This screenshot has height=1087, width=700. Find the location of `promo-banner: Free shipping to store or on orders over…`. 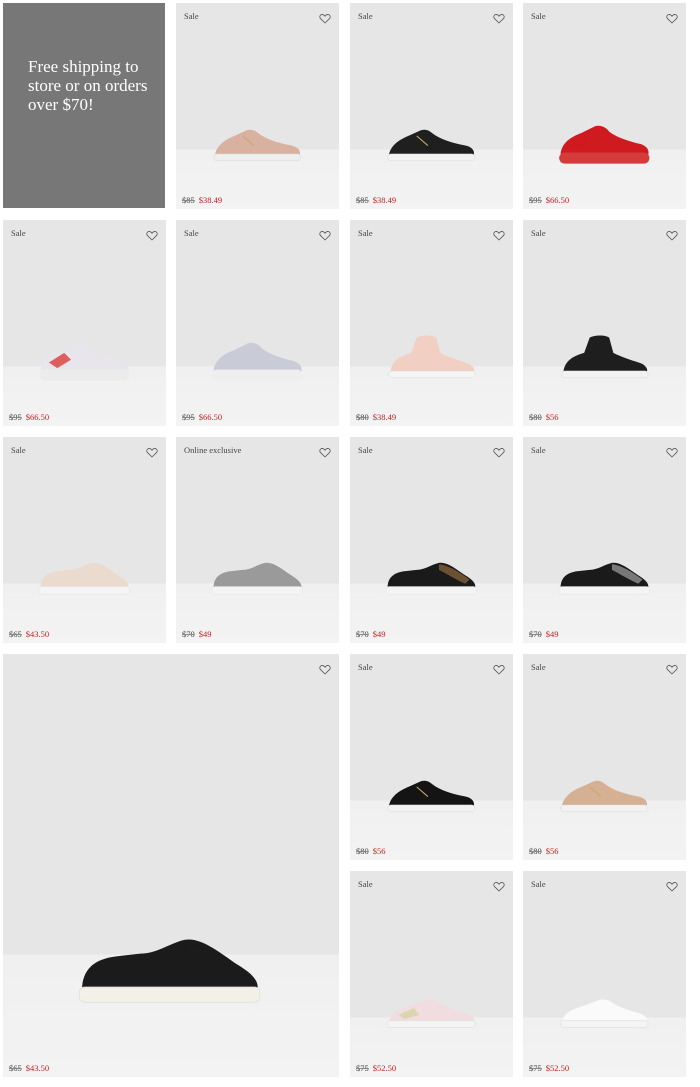

promo-banner: Free shipping to store or on orders over… is located at coordinates (84, 105).